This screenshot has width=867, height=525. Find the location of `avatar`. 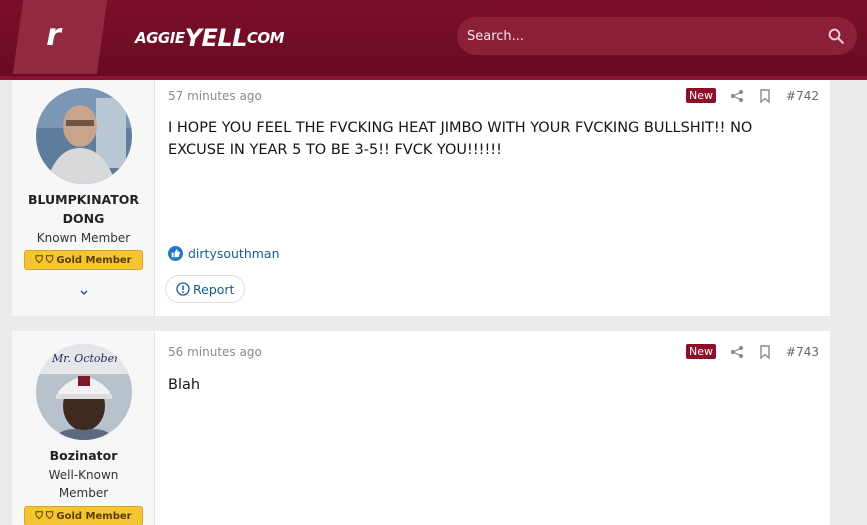

avatar is located at coordinates (84, 136).